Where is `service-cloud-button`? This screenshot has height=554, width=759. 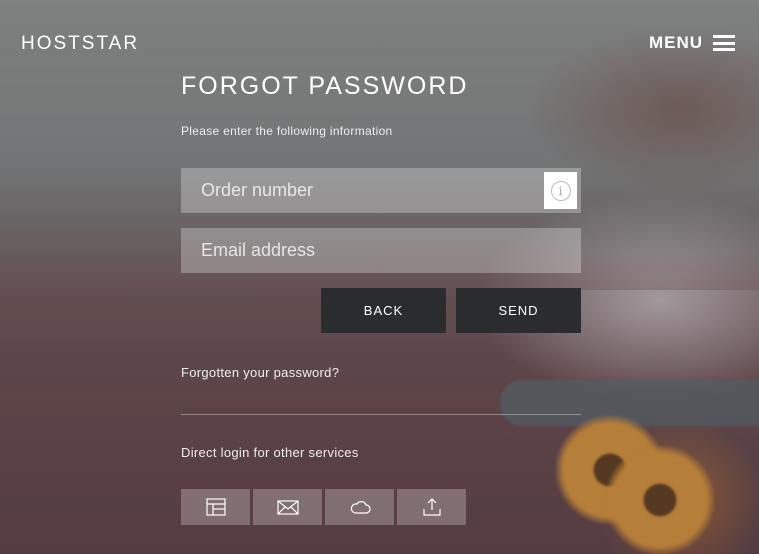
service-cloud-button is located at coordinates (359, 507).